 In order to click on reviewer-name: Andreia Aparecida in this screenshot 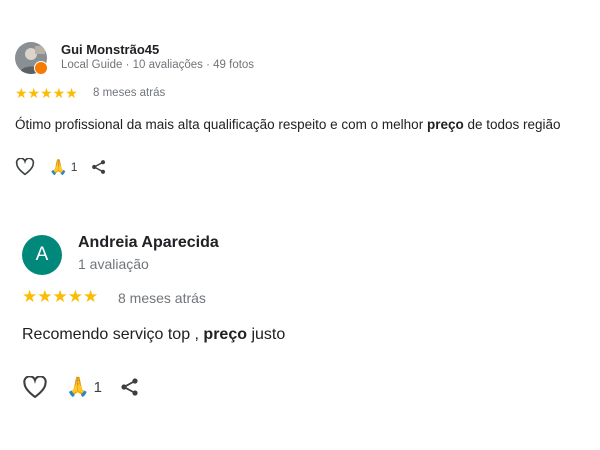, I will do `click(148, 243)`.